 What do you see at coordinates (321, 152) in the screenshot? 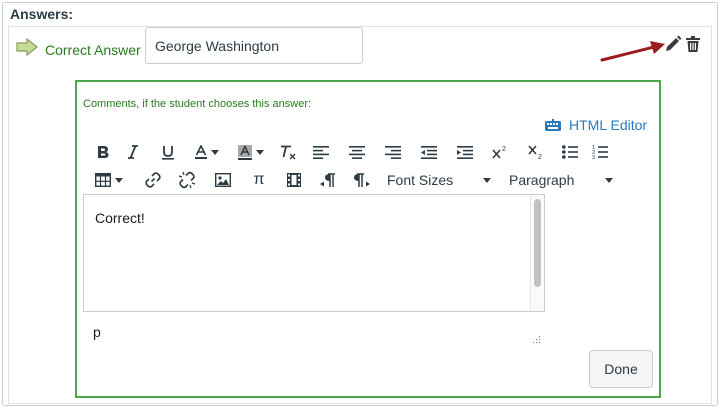
I see `align-left-icon` at bounding box center [321, 152].